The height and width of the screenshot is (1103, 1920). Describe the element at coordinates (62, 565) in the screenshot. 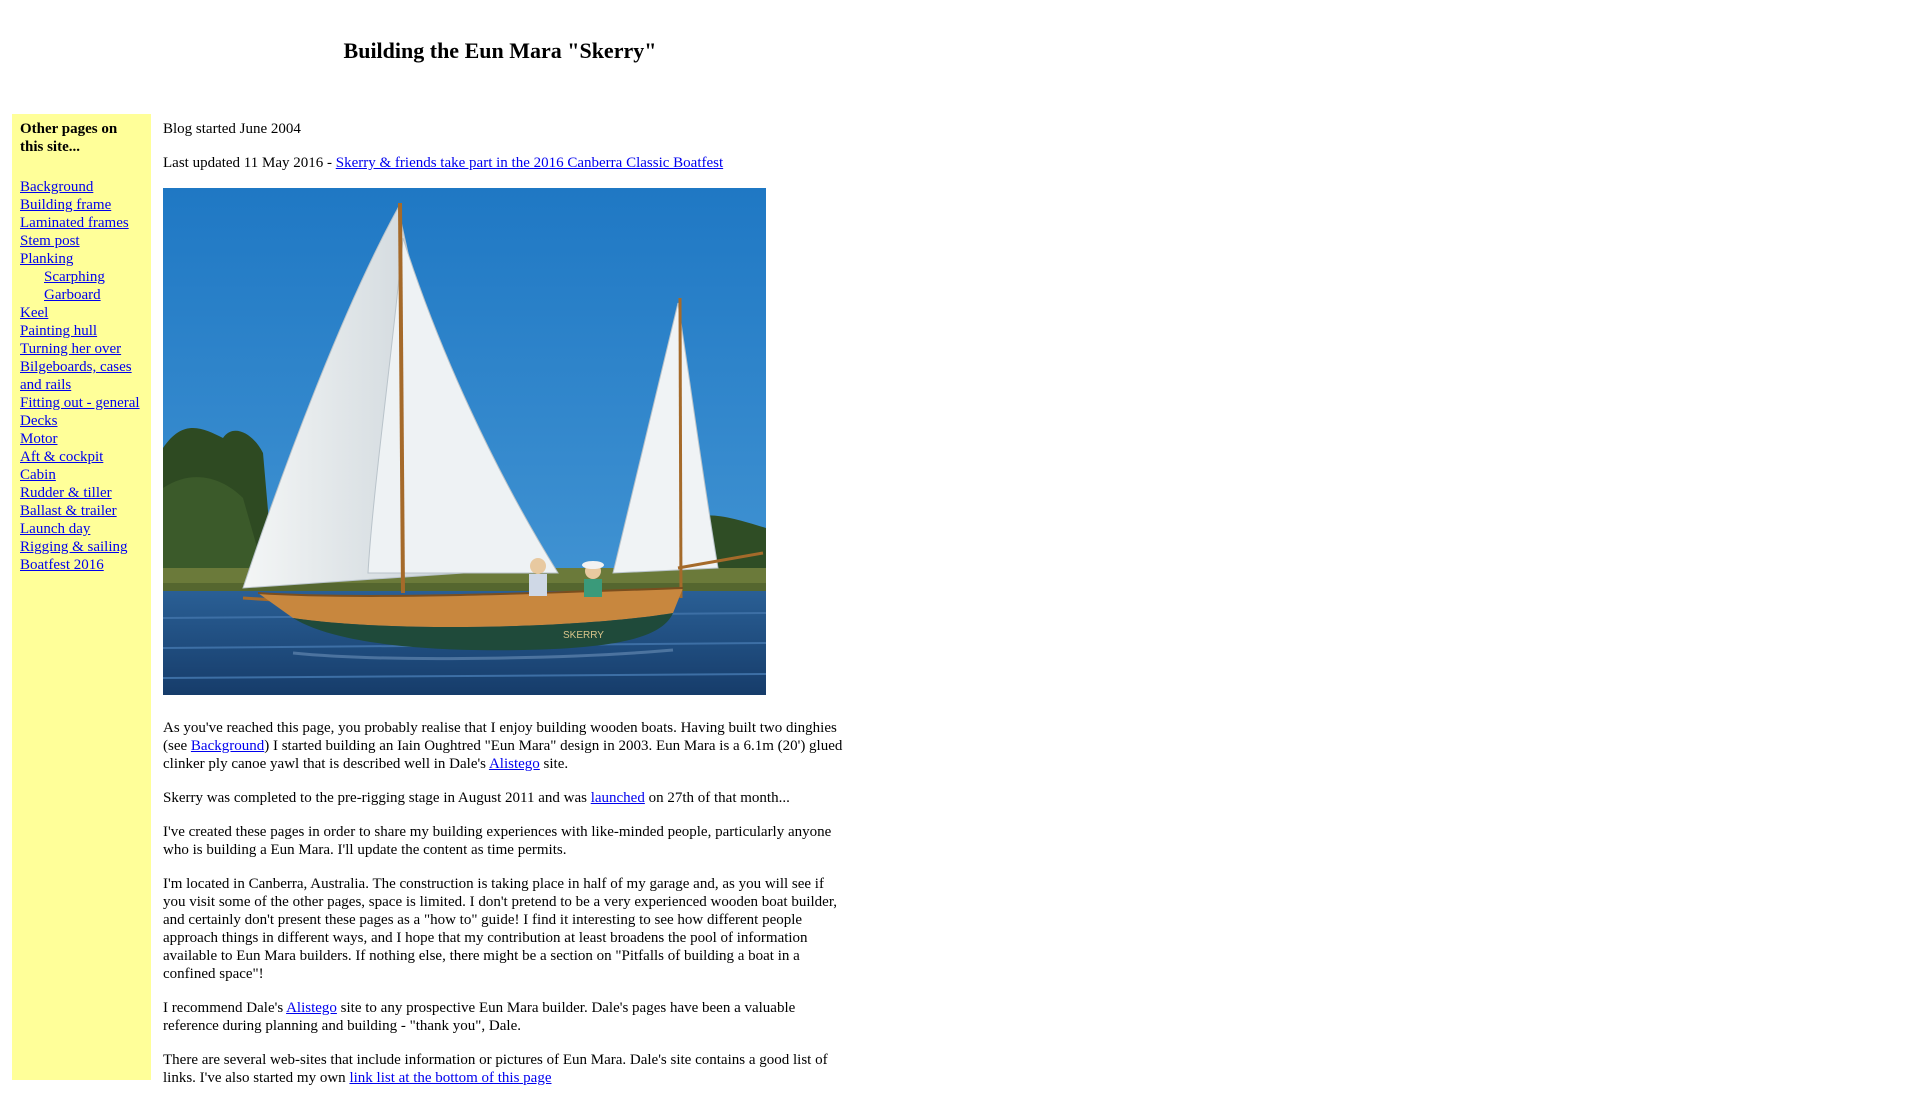

I see `sidebar-link-boatfest-2016: Boatfest 2016` at that location.